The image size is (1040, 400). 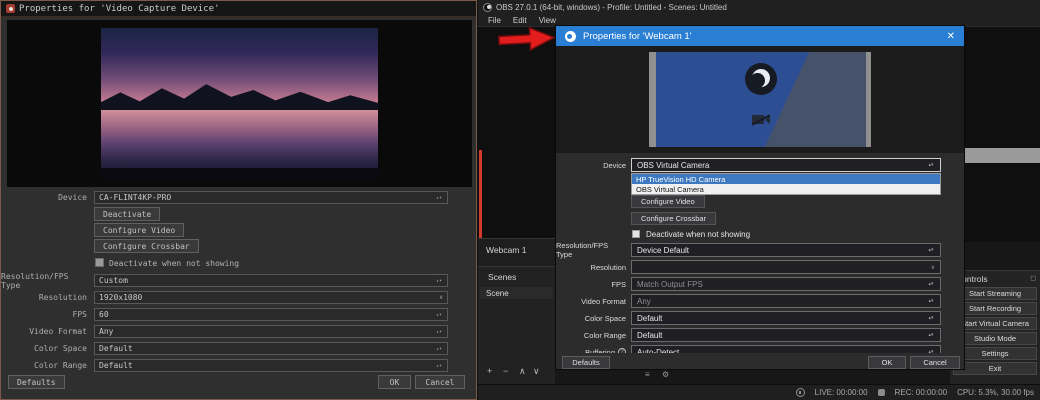 What do you see at coordinates (271, 314) in the screenshot?
I see `fps-select: 60 ▴▾` at bounding box center [271, 314].